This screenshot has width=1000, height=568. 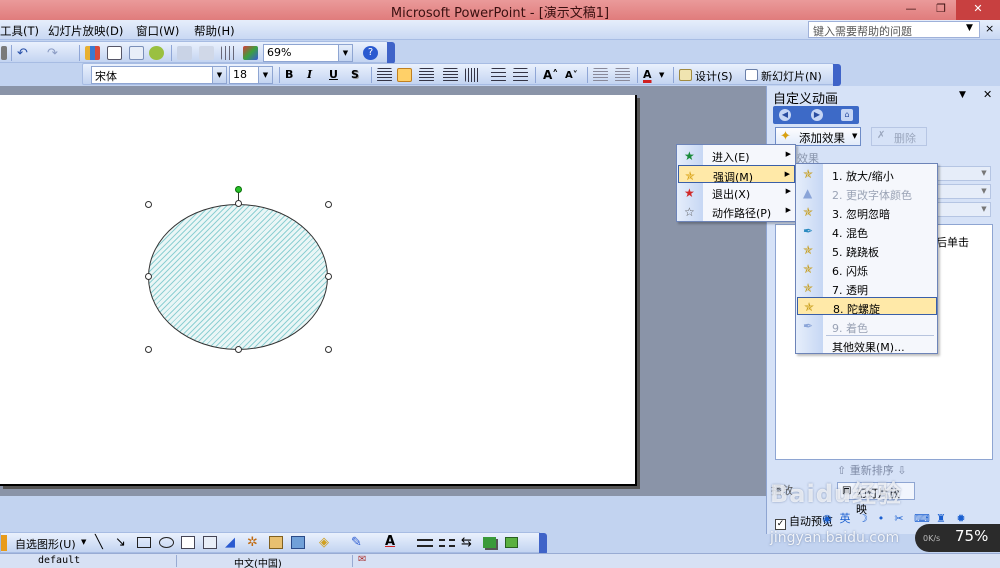 I want to click on bold-button: B, so click(x=289, y=74).